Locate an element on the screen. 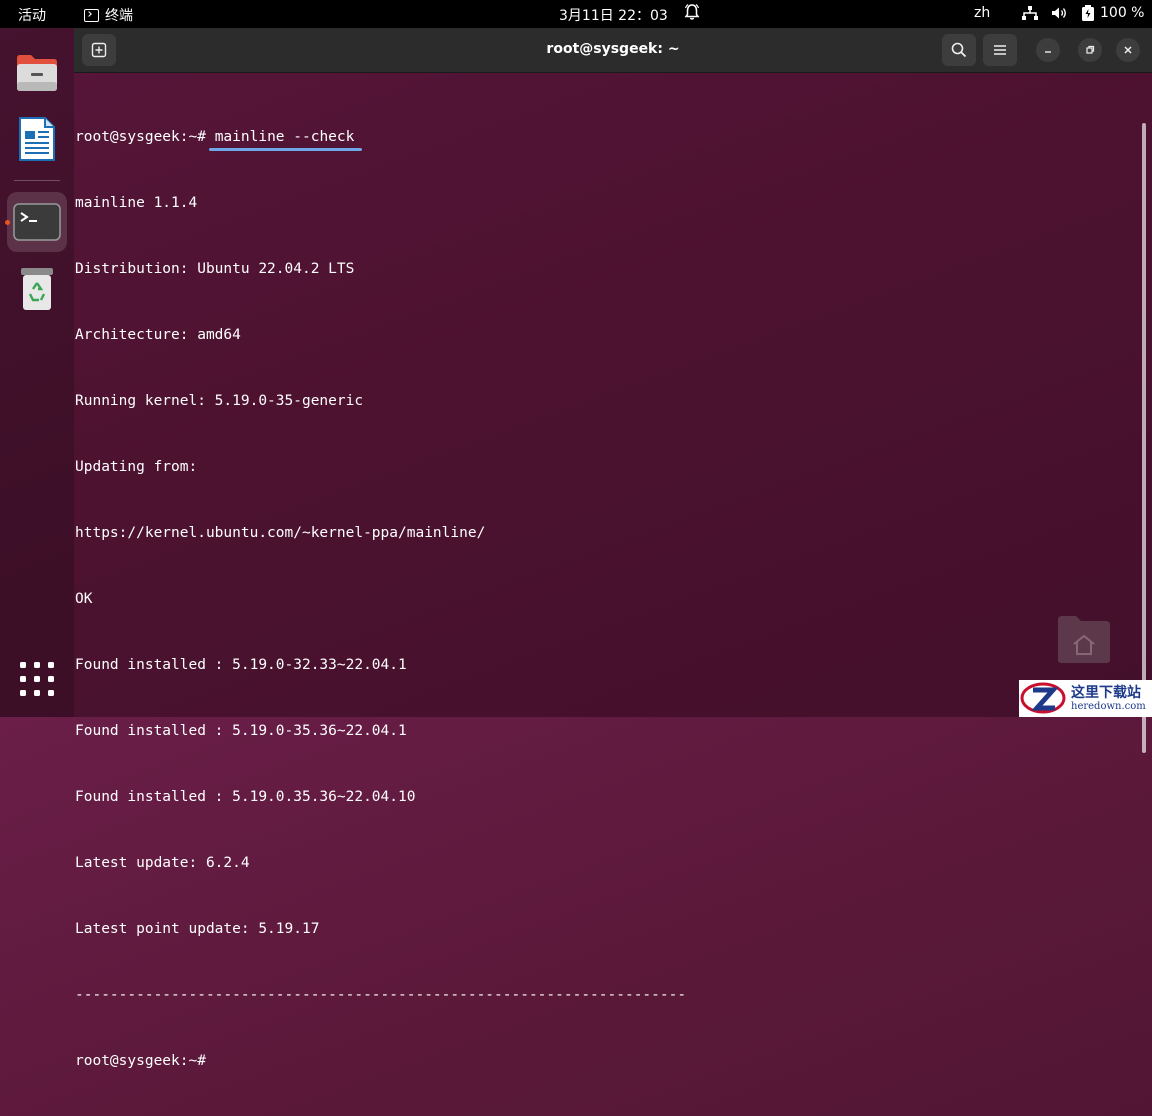  output-line: Updating from: is located at coordinates (136, 467).